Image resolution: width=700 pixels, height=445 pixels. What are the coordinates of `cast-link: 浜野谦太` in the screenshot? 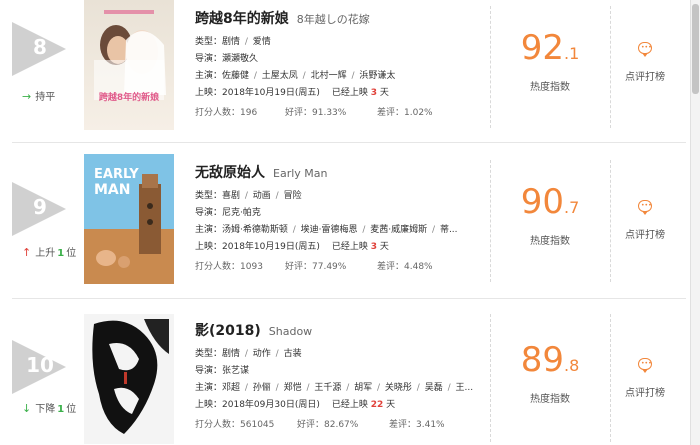 It's located at (377, 76).